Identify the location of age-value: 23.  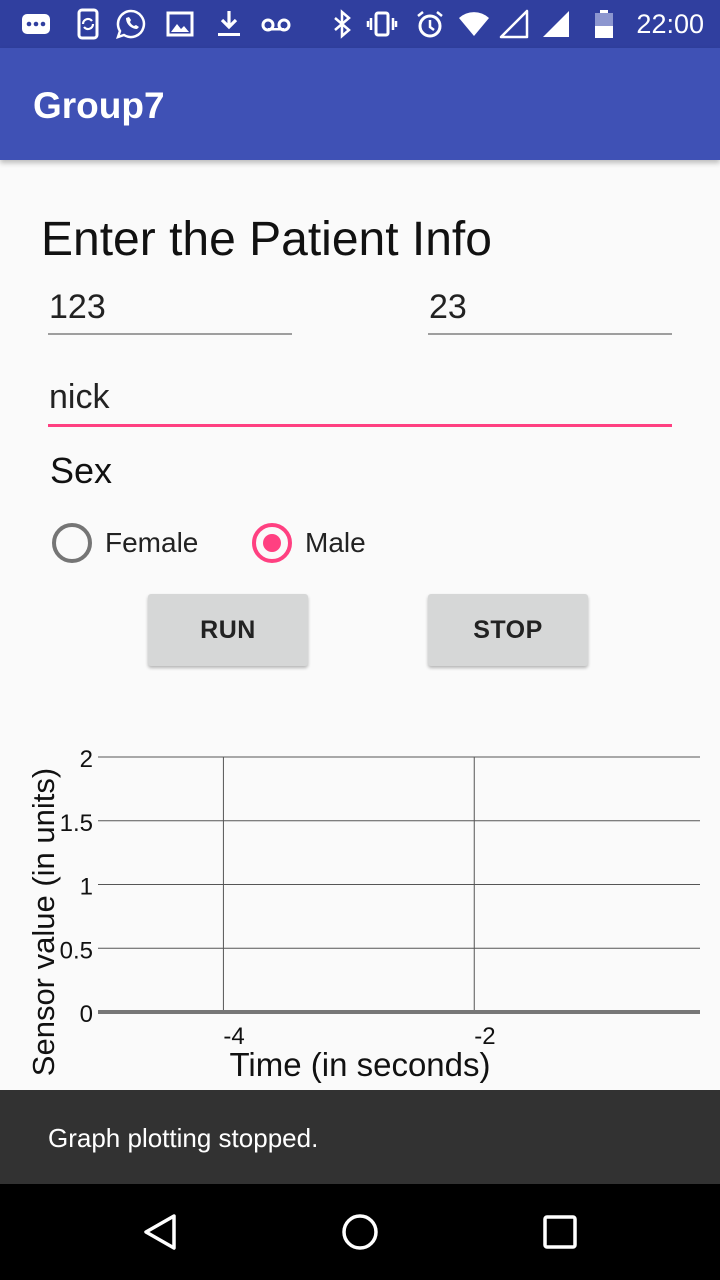
(448, 307).